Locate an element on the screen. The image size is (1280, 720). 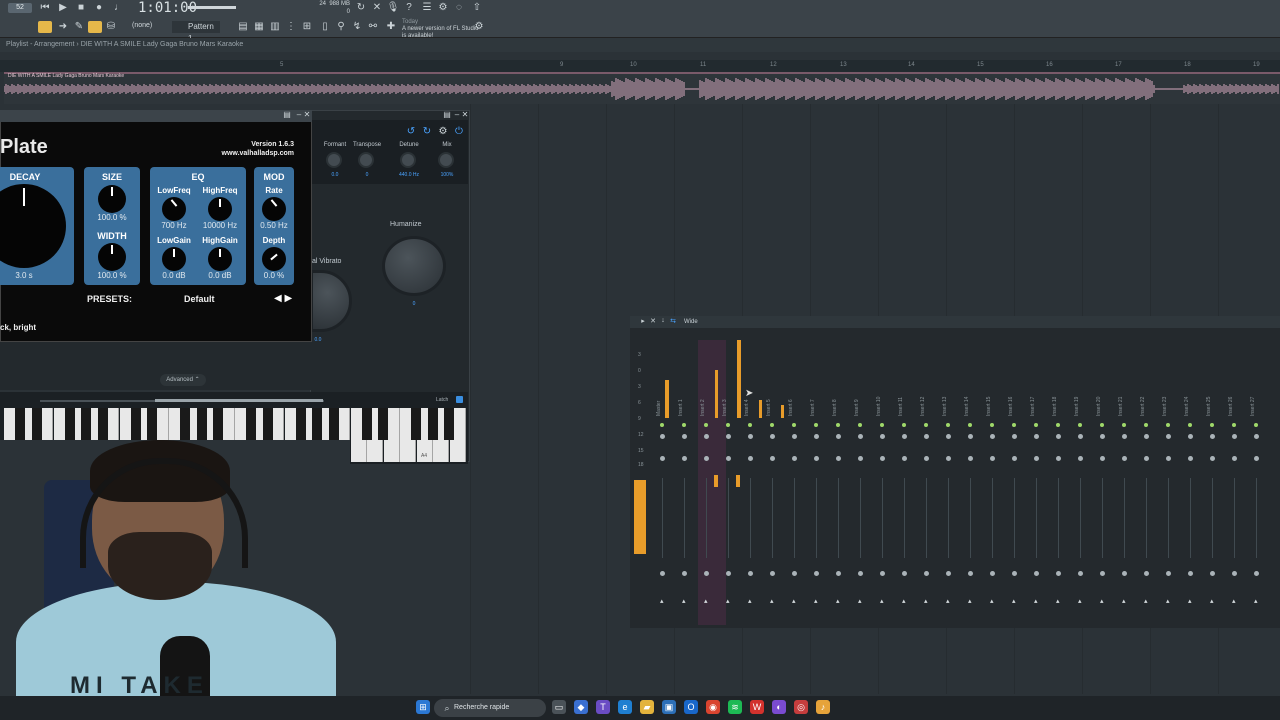
copilot-icon: ◆ is located at coordinates (581, 707).